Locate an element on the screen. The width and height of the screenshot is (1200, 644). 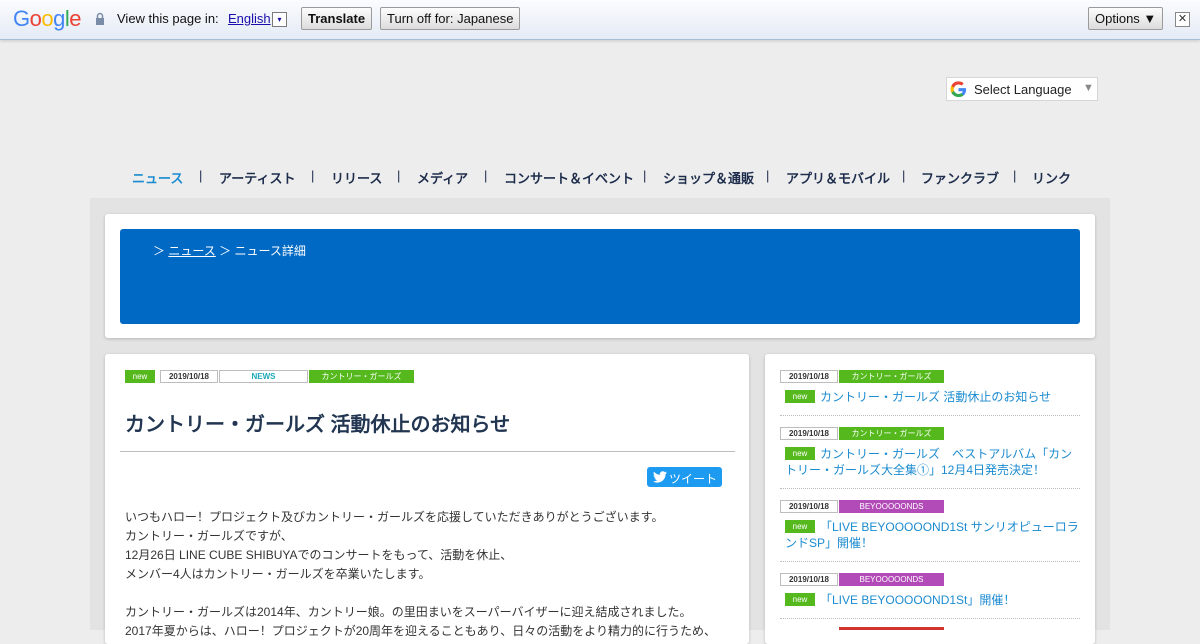
nav-item-concert-event: コンサート＆イベント is located at coordinates (569, 177).